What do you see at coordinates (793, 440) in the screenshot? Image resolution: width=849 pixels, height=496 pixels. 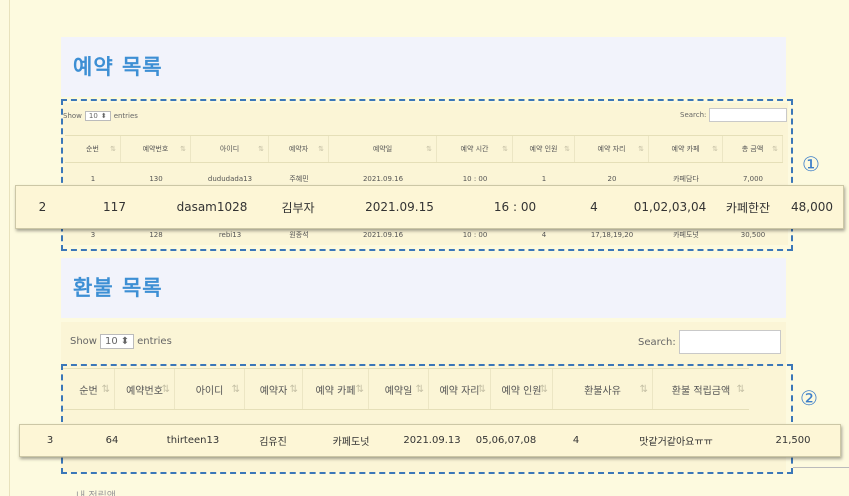 I see `cell: 21,500` at bounding box center [793, 440].